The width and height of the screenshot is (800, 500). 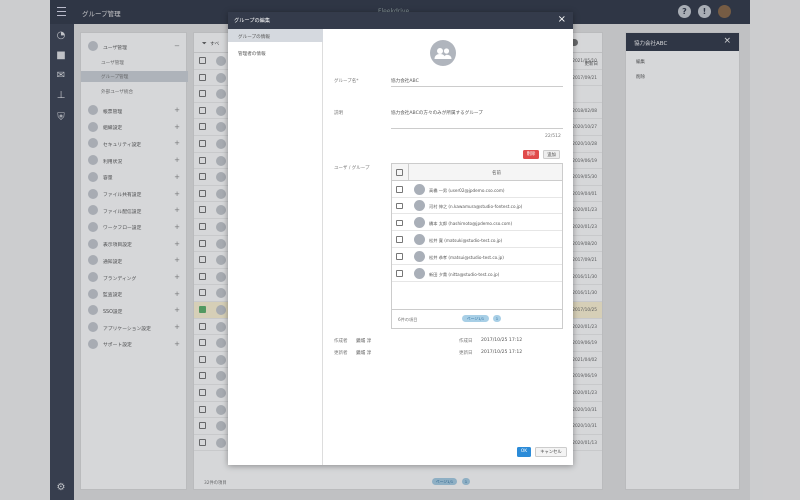 What do you see at coordinates (467, 190) in the screenshot?
I see `member-name: 高橋 一男 (user02@jpdemo.cso.com)` at bounding box center [467, 190].